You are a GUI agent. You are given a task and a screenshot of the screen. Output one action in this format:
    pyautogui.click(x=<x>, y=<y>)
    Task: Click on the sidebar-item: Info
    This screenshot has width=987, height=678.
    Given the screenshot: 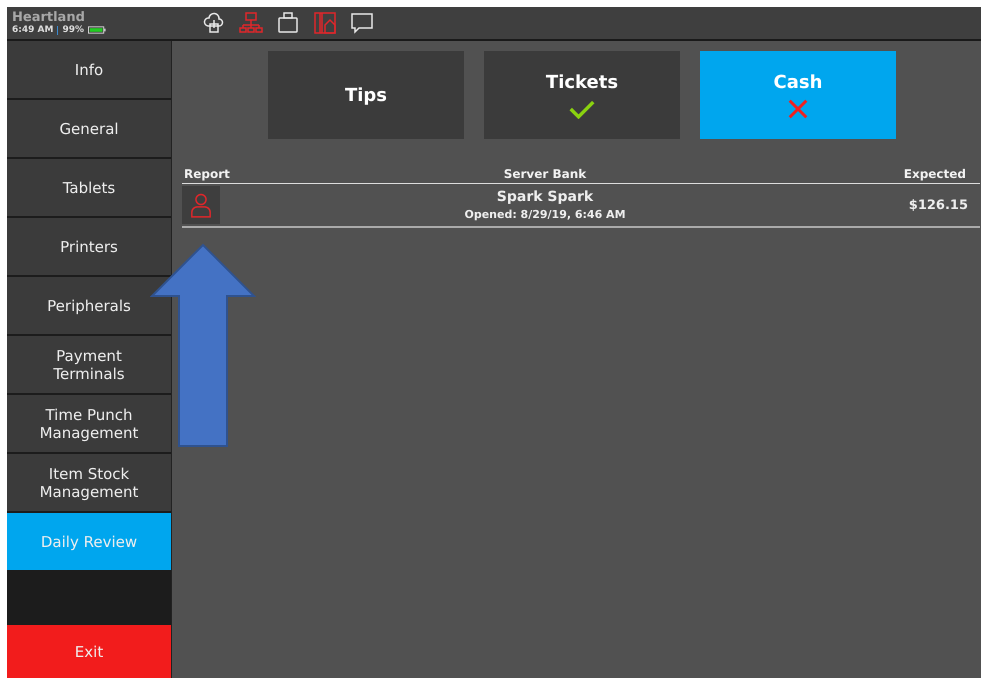 What is the action you would take?
    pyautogui.click(x=89, y=69)
    